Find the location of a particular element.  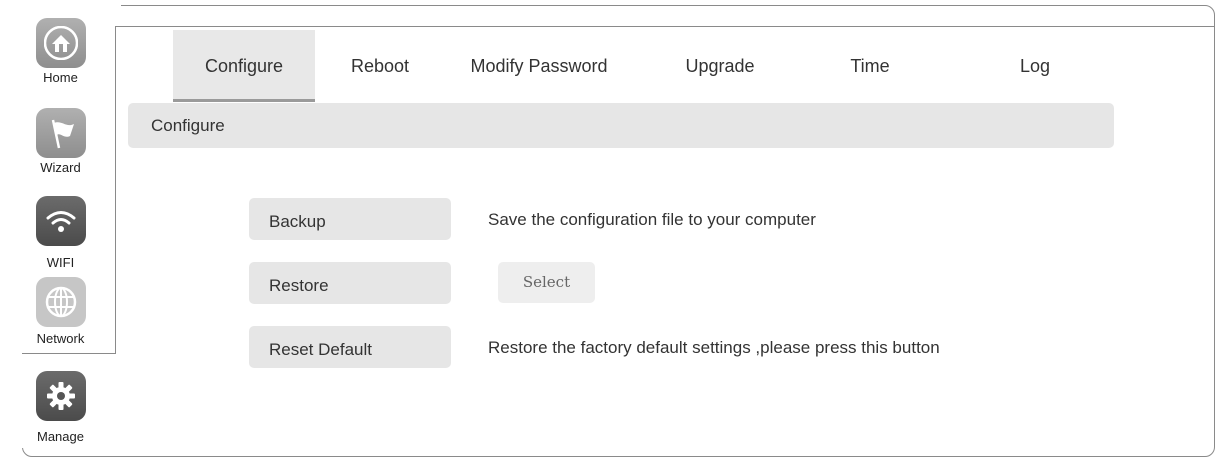

gear-icon is located at coordinates (60, 396).